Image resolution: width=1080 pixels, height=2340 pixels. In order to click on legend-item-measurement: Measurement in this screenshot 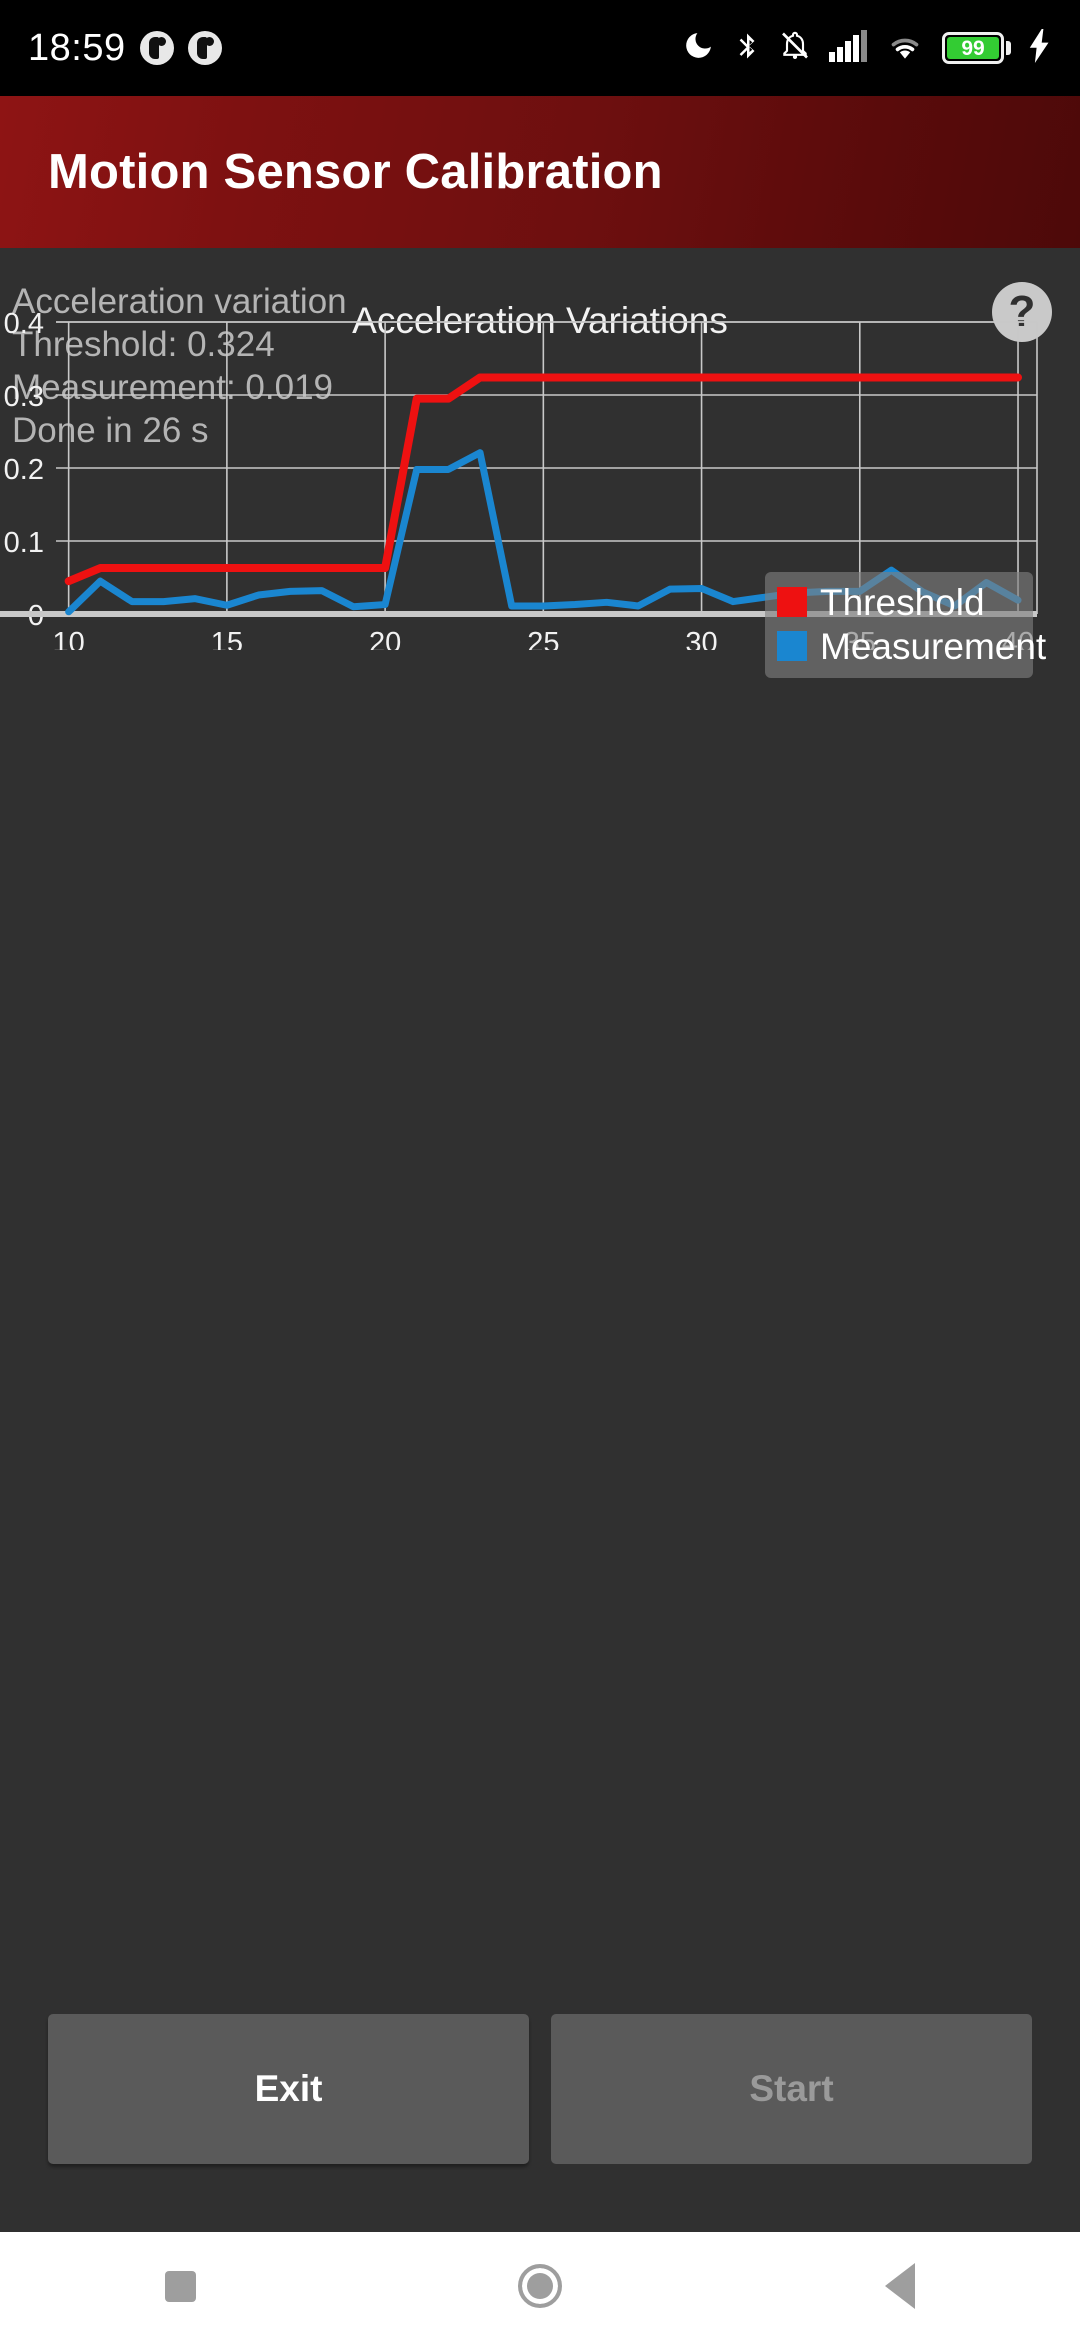, I will do `click(911, 646)`.